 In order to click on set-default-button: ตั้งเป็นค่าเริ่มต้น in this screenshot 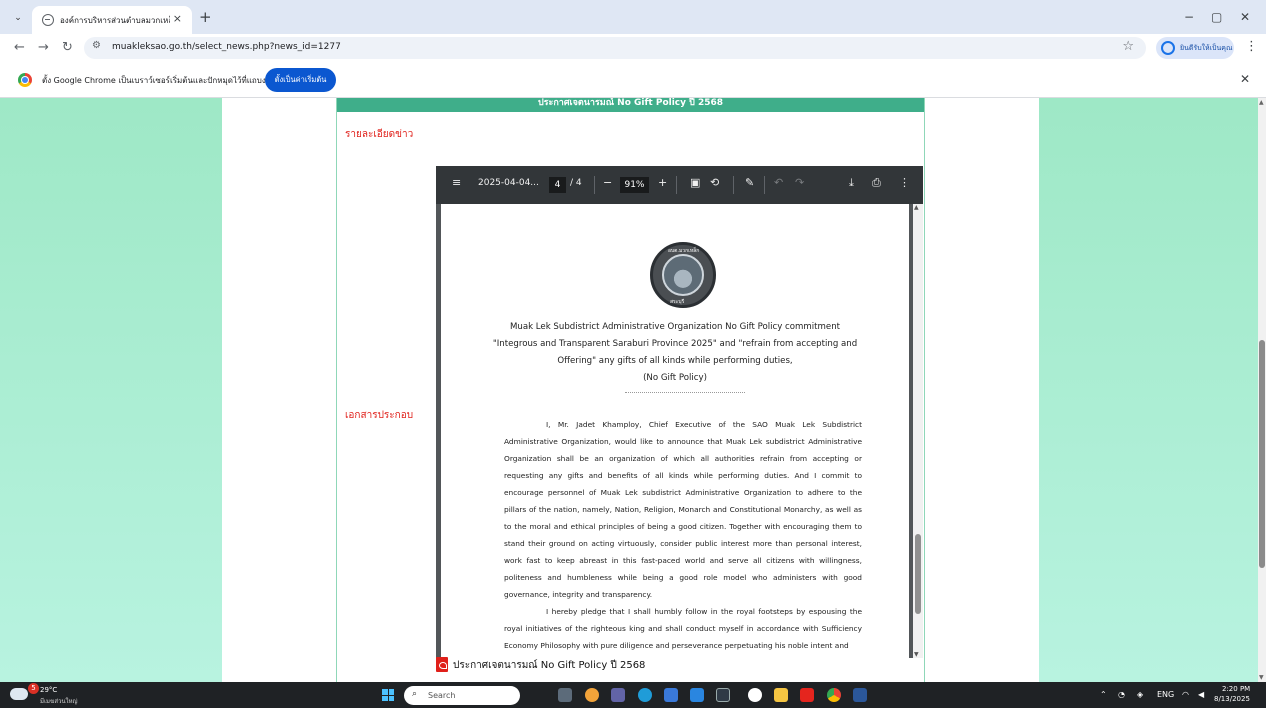, I will do `click(300, 80)`.